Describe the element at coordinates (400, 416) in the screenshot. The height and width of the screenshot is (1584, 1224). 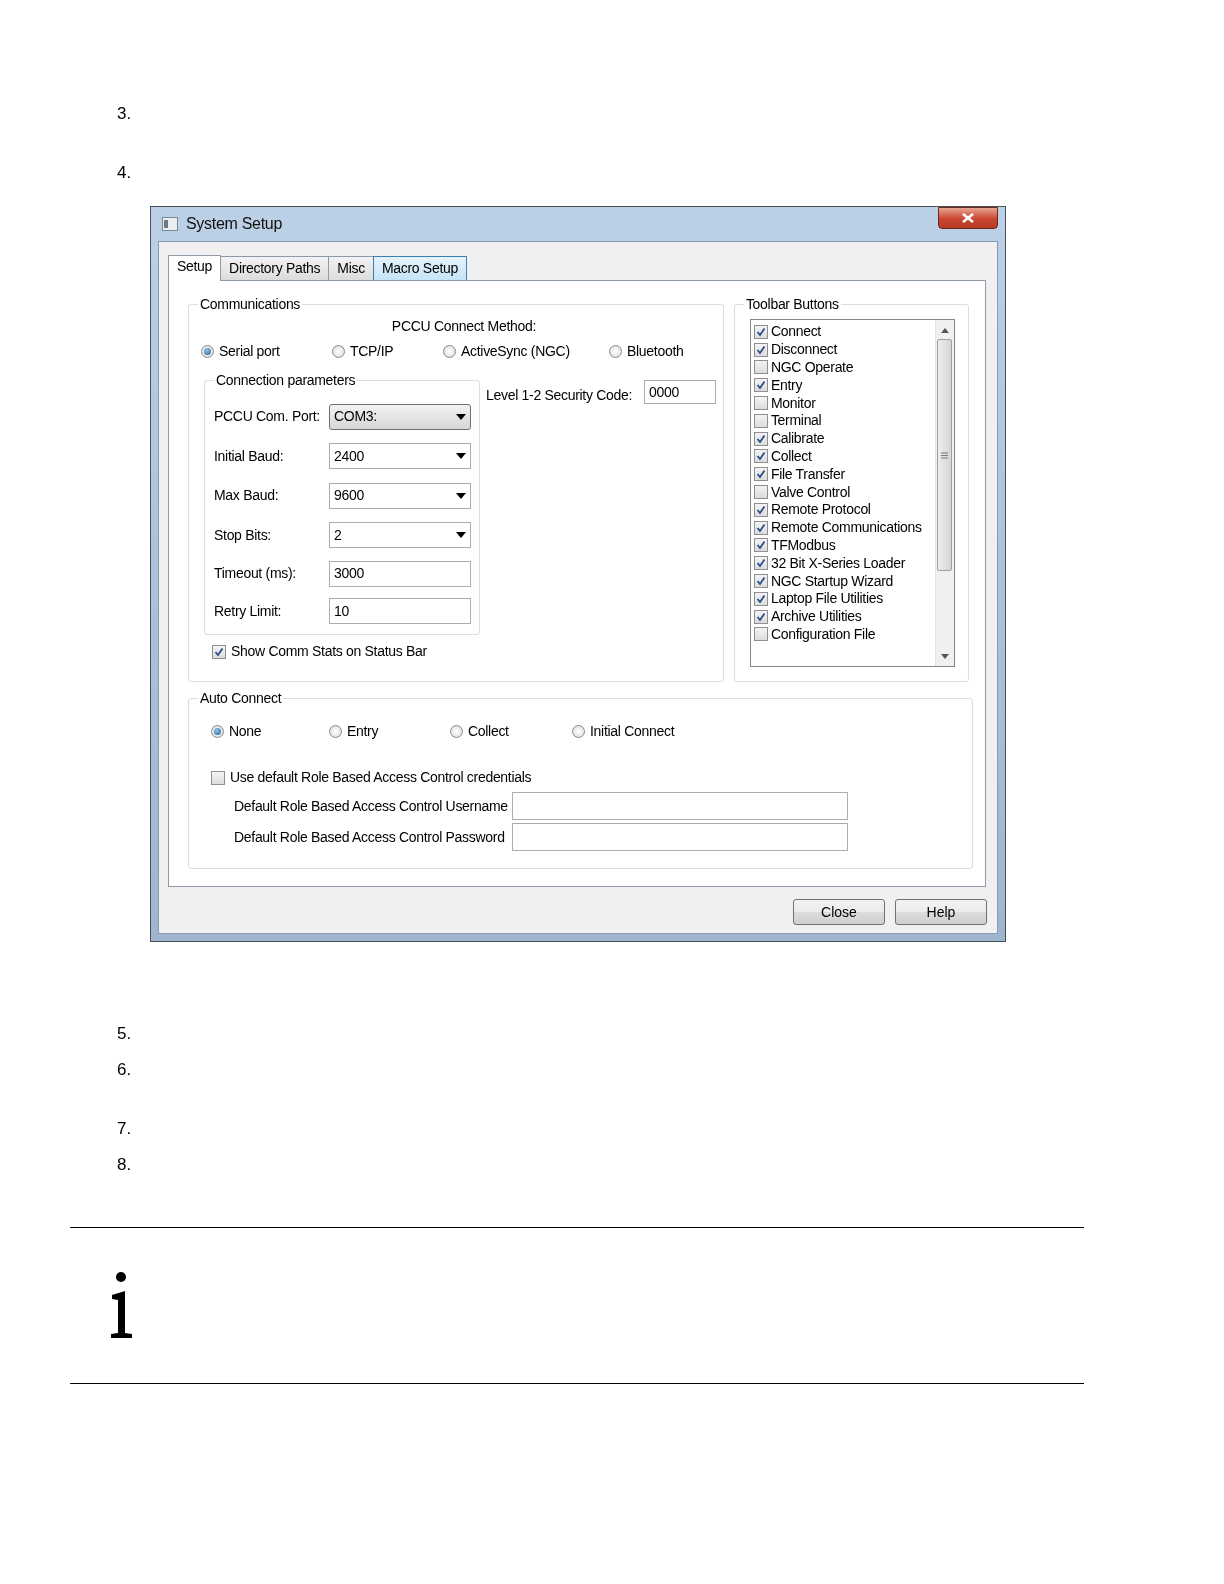
I see `dropdown: COM3:` at that location.